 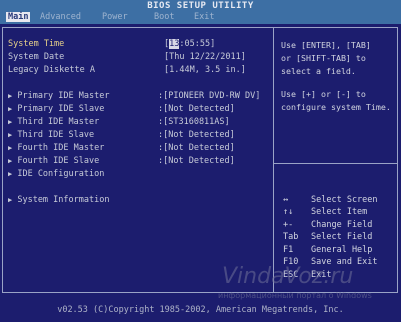 I want to click on watermark-logo: VindaVoz.ru, so click(x=288, y=276).